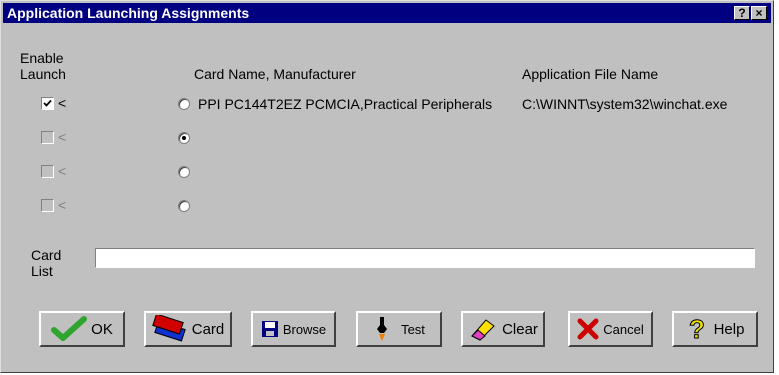  Describe the element at coordinates (729, 329) in the screenshot. I see `help-button-label: Help` at that location.